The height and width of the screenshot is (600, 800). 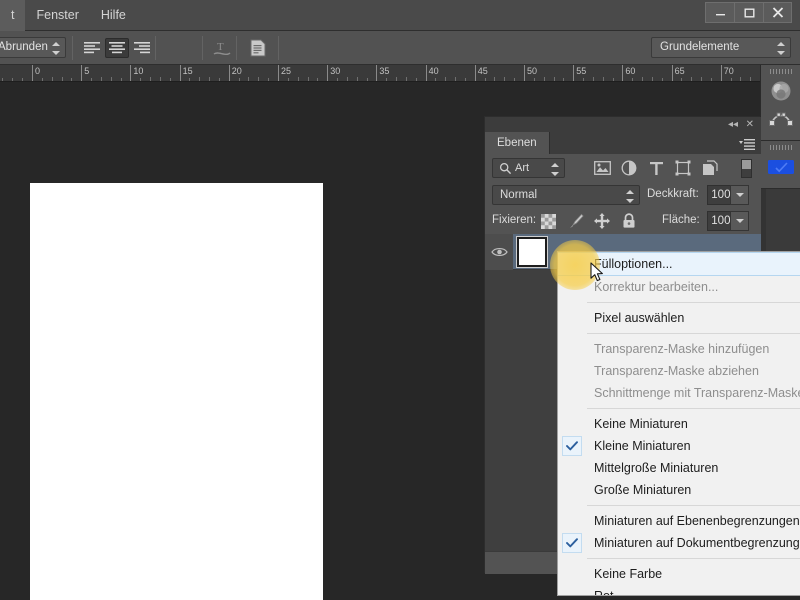 What do you see at coordinates (56, 48) in the screenshot?
I see `chevron-updown-icon` at bounding box center [56, 48].